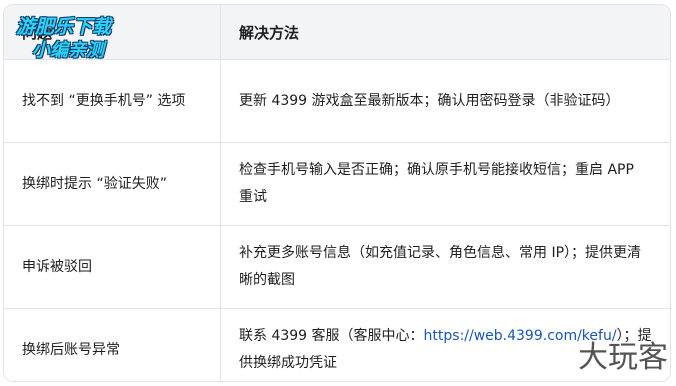  Describe the element at coordinates (112, 184) in the screenshot. I see `problem-cell: 换绑时提示 “验证失败”` at that location.